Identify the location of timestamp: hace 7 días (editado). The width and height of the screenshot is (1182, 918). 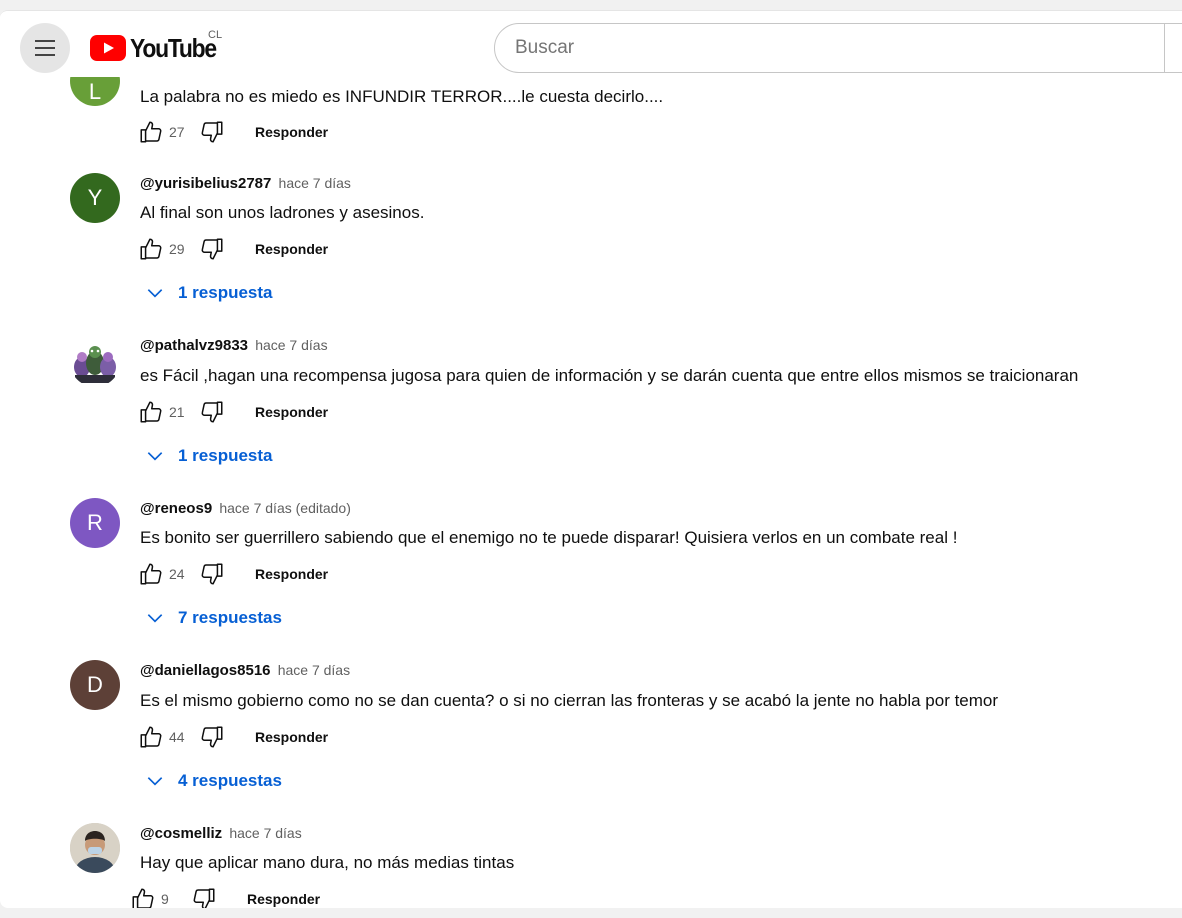
(285, 508).